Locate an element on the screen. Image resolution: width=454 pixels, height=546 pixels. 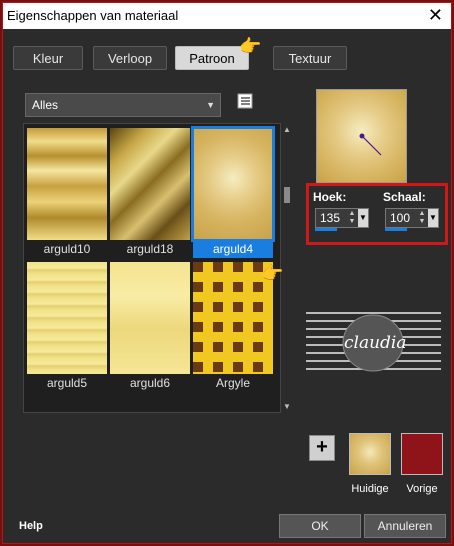
scale-value: 100 is located at coordinates (400, 218).